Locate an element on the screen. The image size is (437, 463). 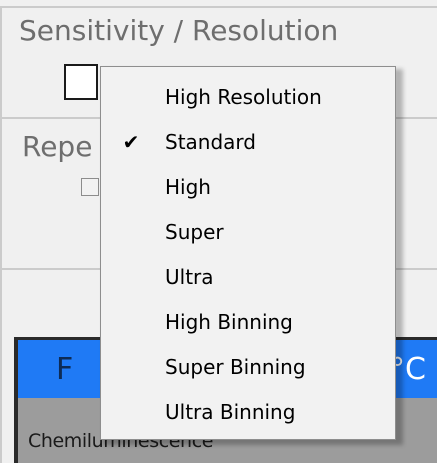
menu-item-standard: ✔ Standard is located at coordinates (248, 142).